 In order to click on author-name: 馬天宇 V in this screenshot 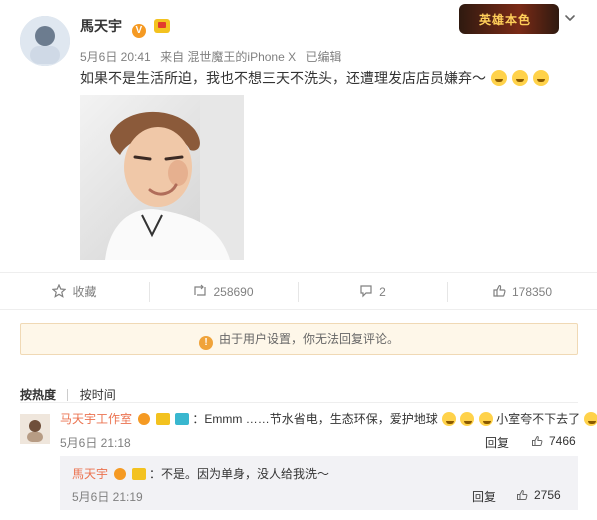, I will do `click(125, 27)`.